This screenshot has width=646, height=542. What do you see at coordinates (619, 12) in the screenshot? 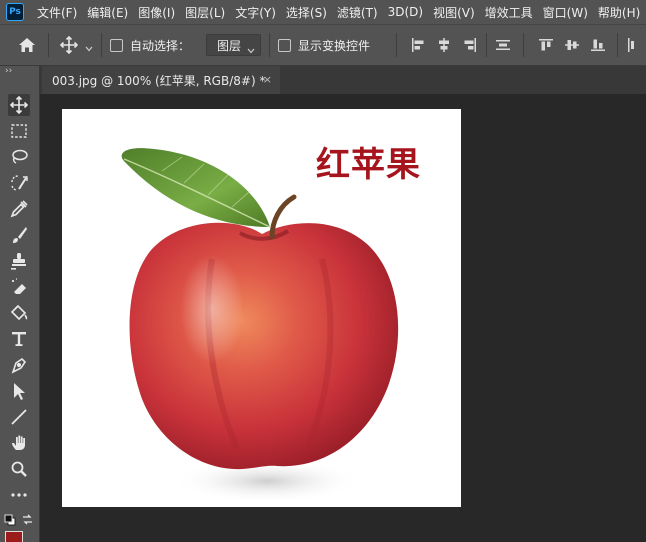
I see `menu-help: 帮助(H)` at bounding box center [619, 12].